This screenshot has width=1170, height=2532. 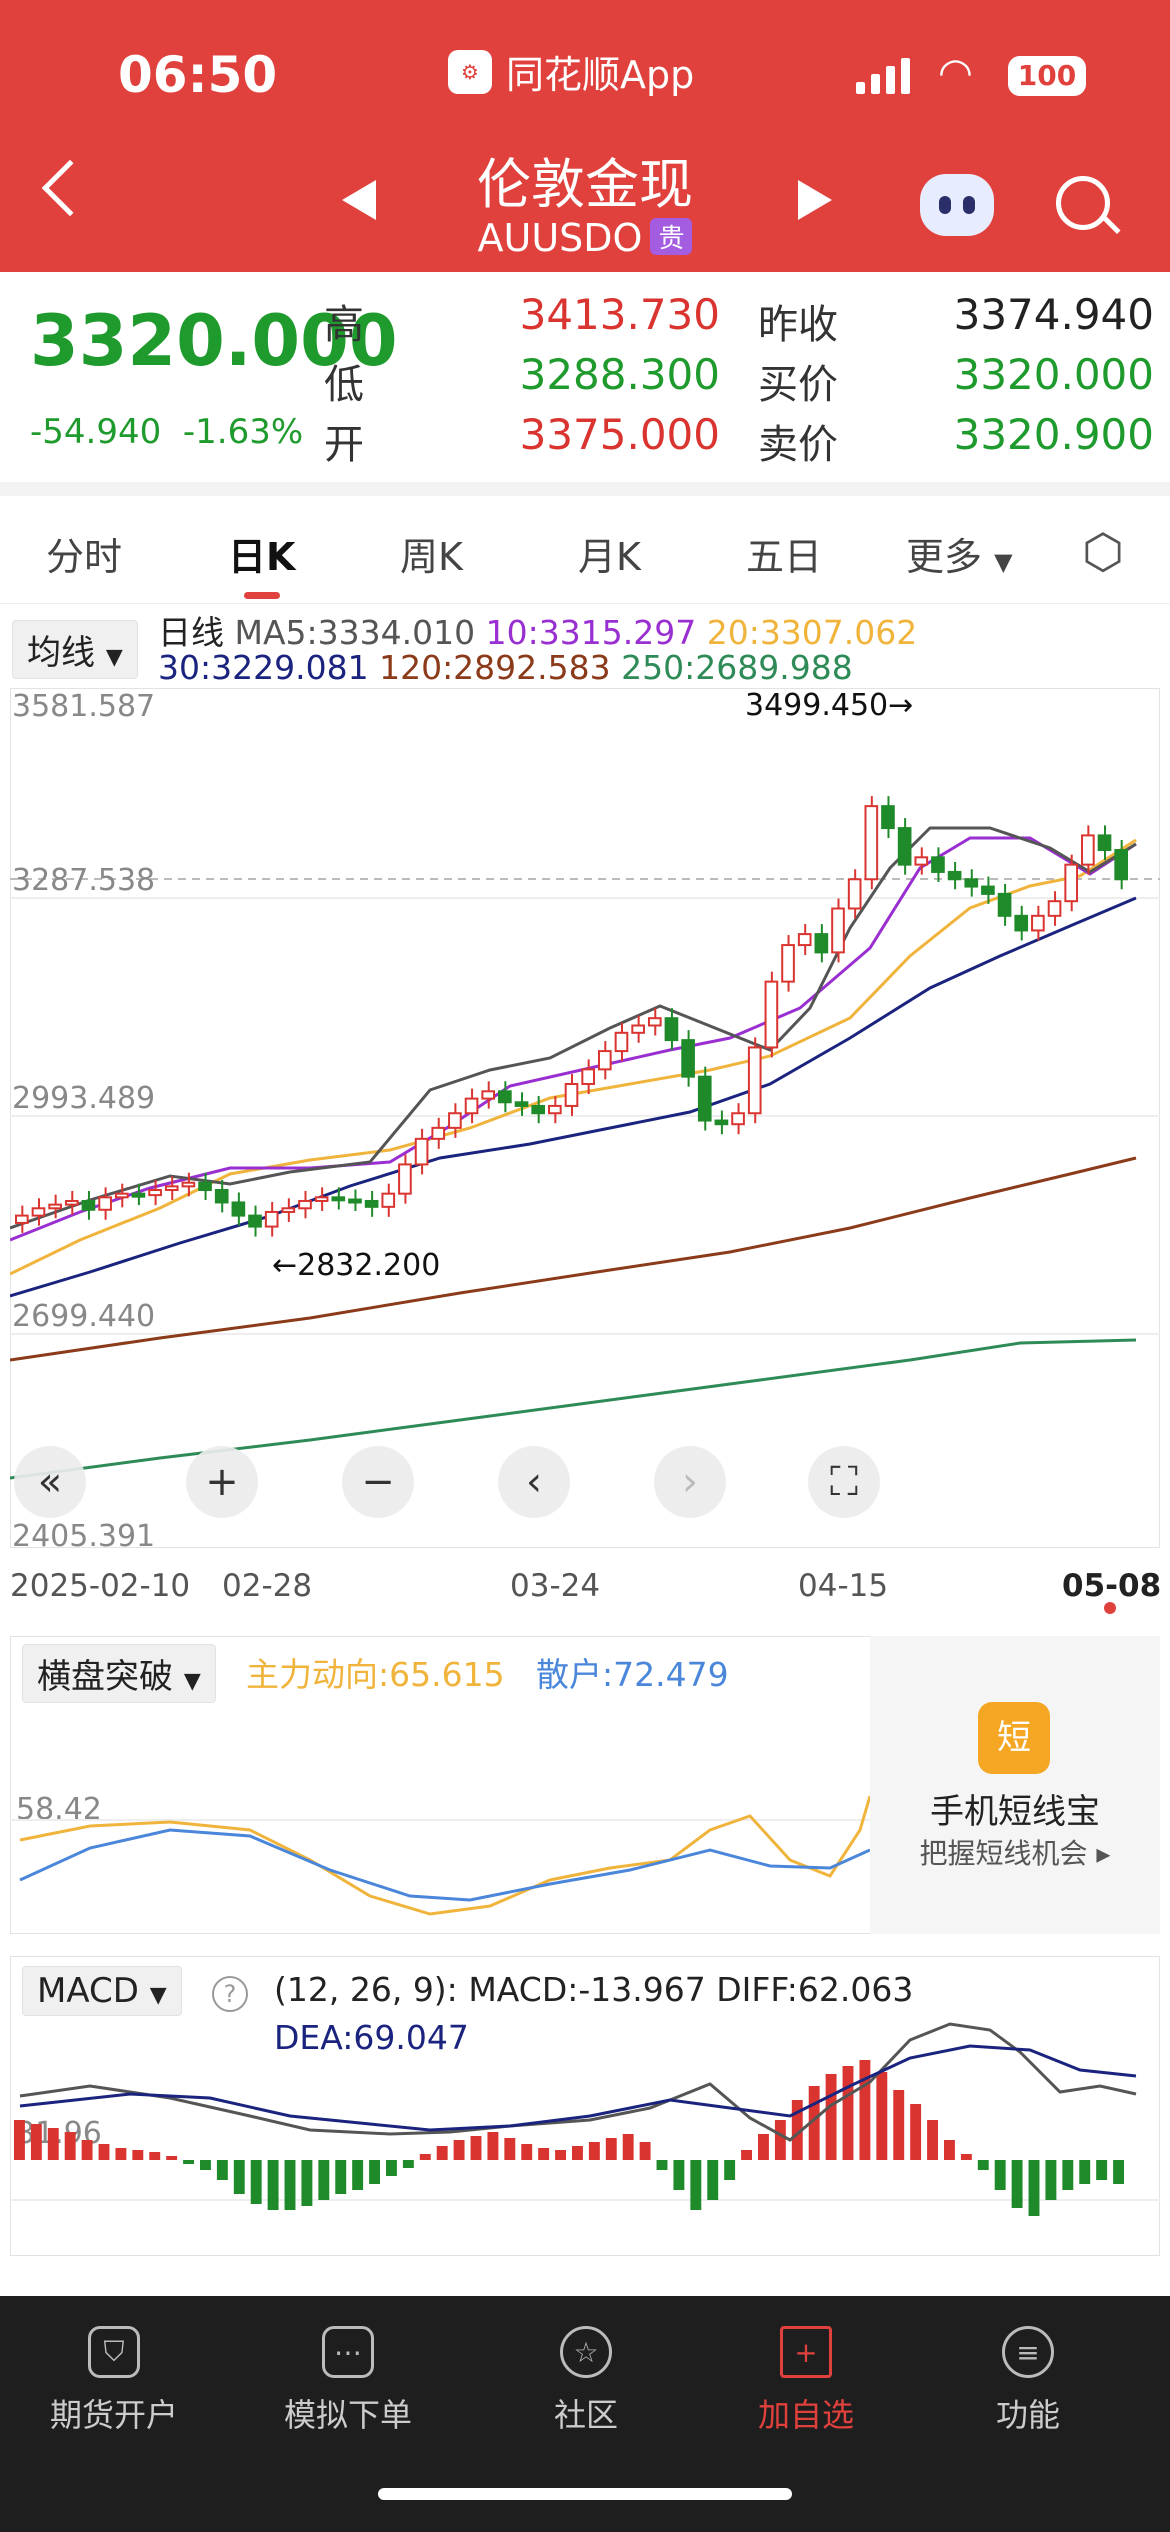 I want to click on menu-icon: ≡, so click(x=1028, y=2352).